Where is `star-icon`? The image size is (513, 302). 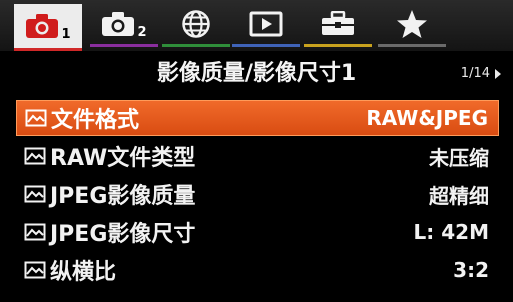 star-icon is located at coordinates (412, 24).